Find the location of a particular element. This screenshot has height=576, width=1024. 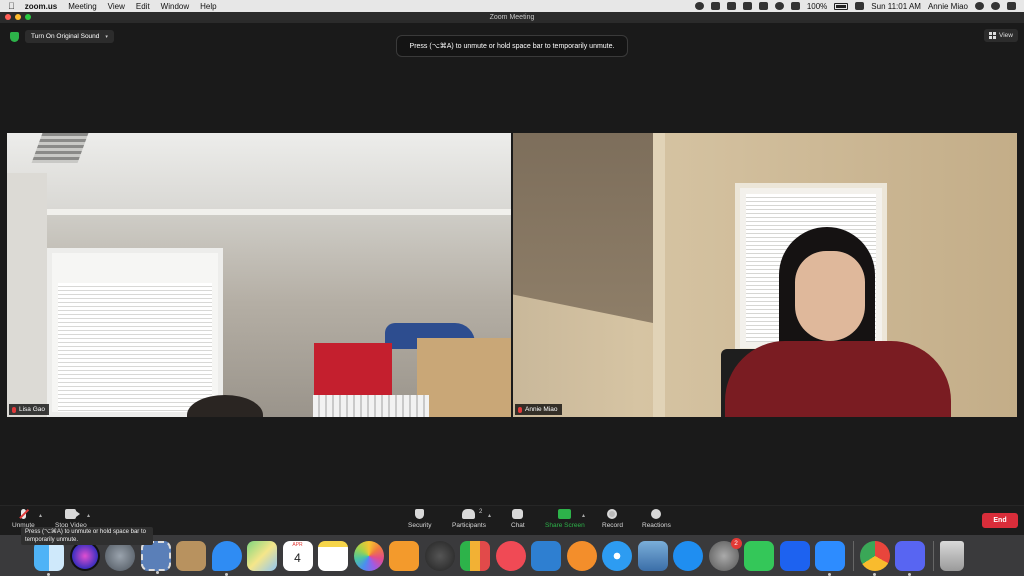

dropbox-icon is located at coordinates (794, 555).